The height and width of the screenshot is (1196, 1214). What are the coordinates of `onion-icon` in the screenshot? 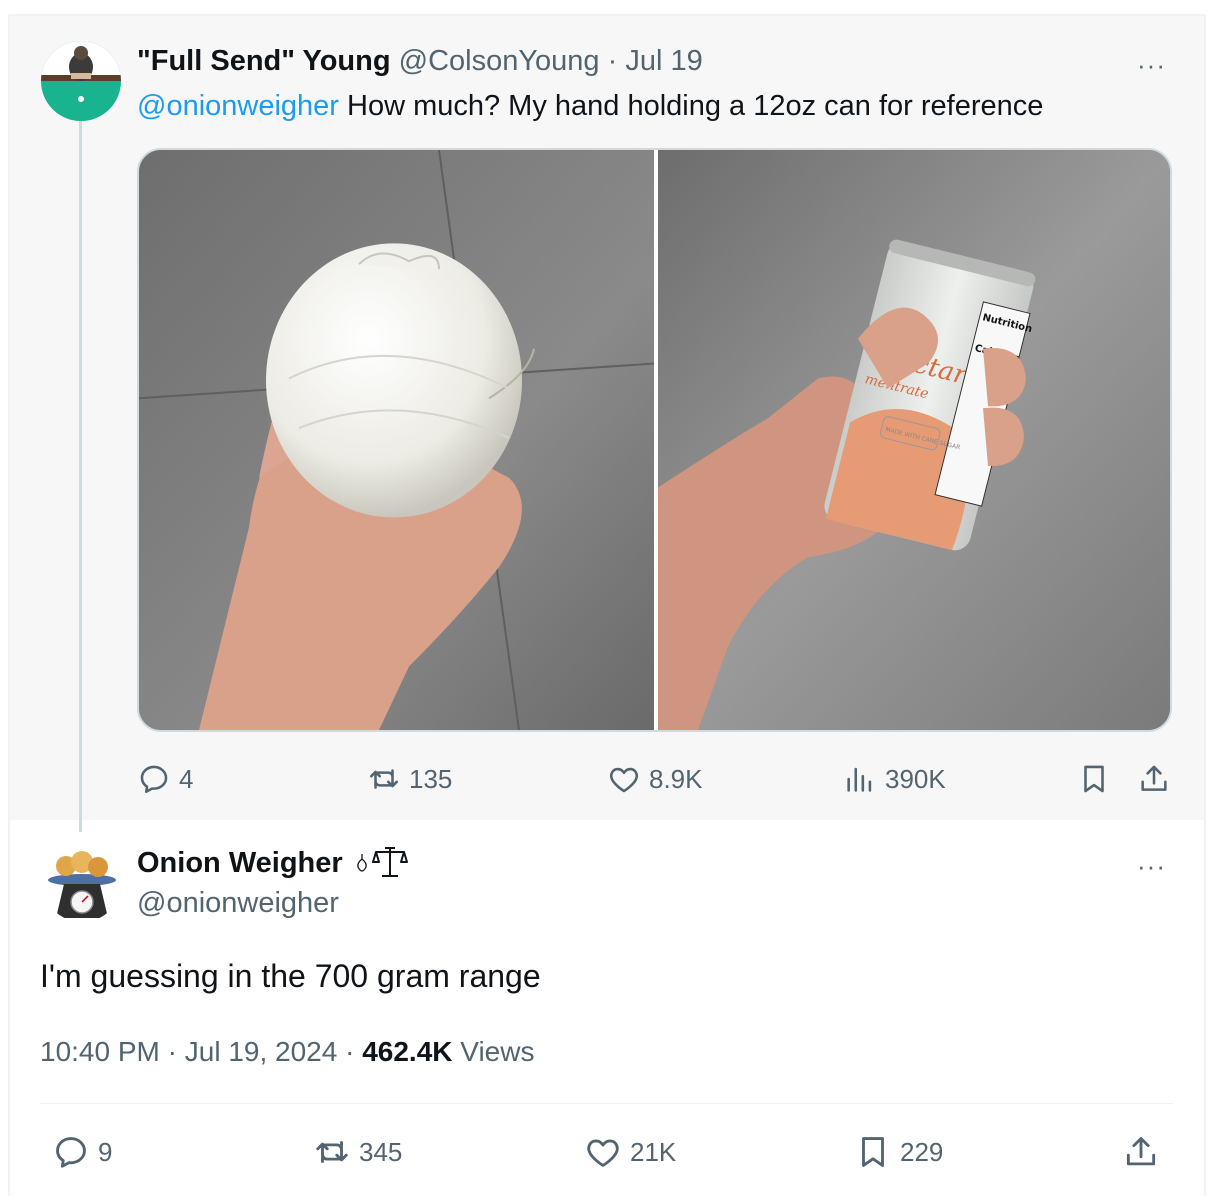 It's located at (362, 863).